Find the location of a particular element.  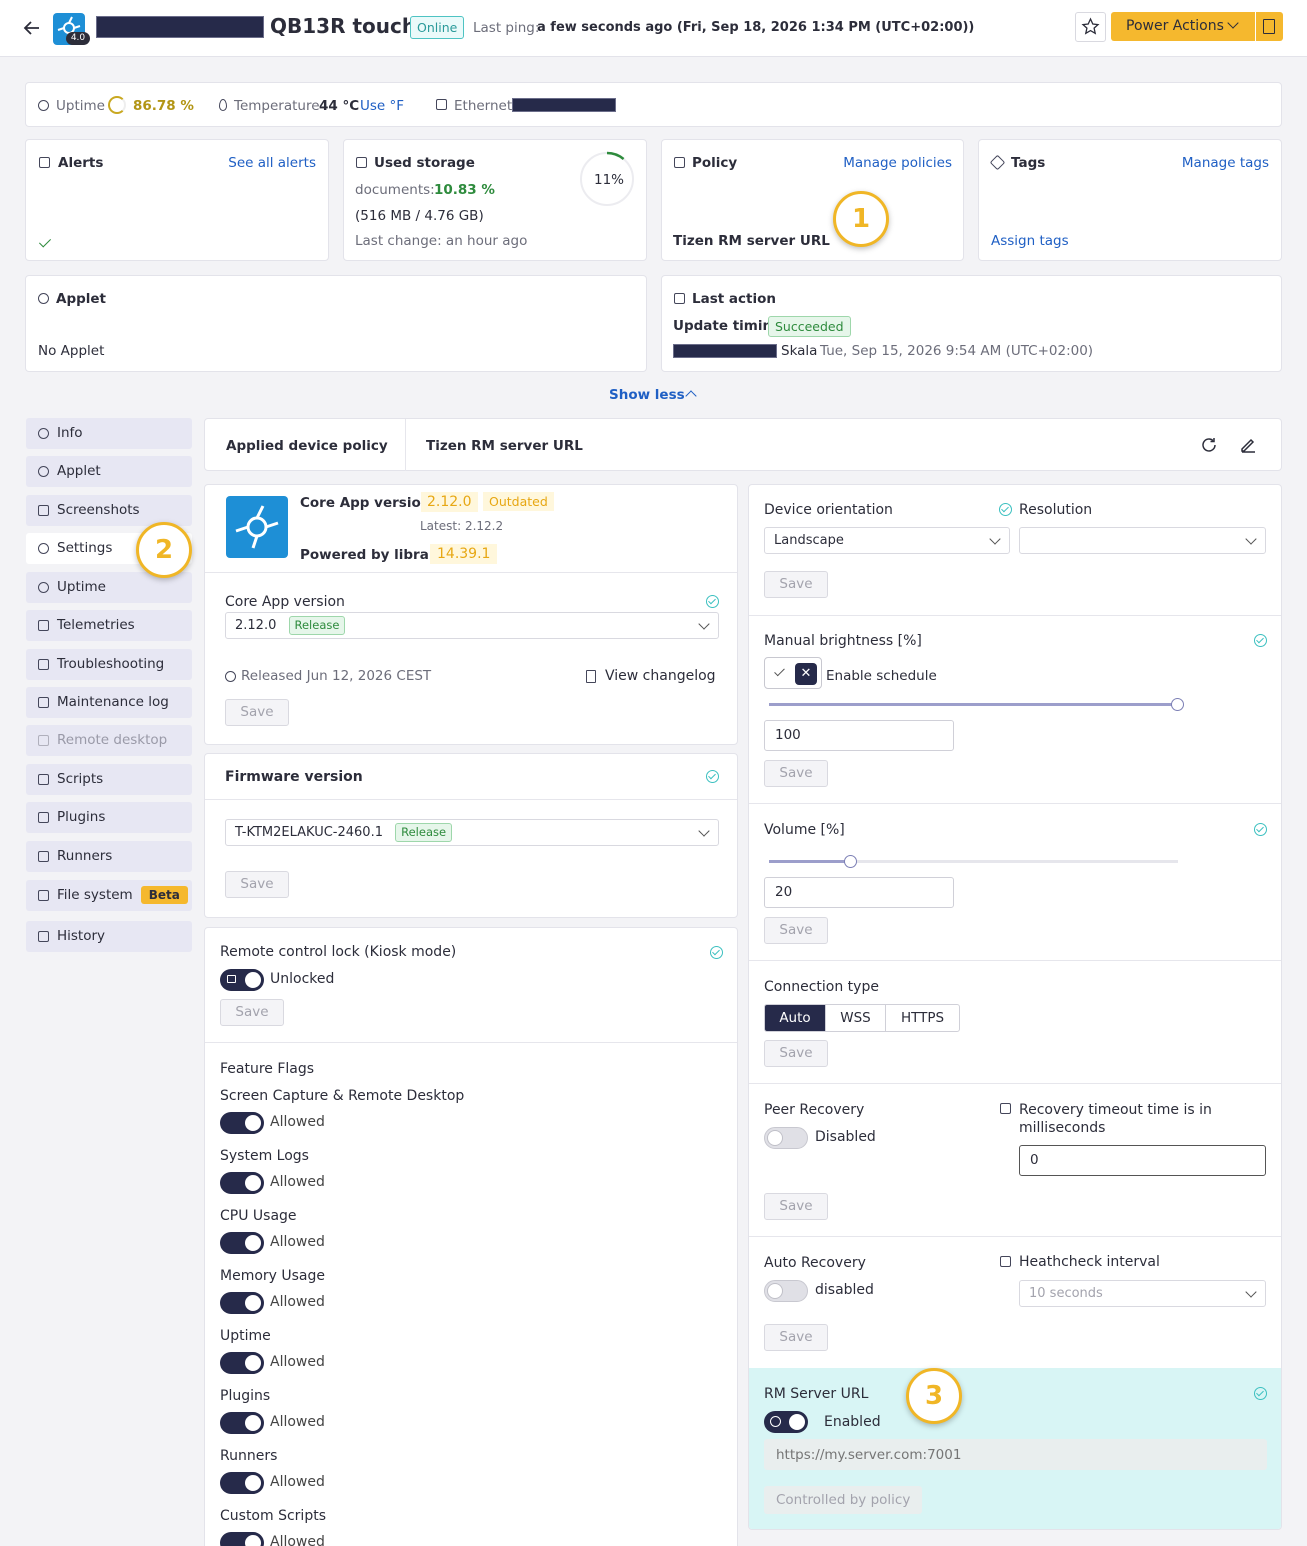

assign-tags-link: Assign tags is located at coordinates (1030, 241).